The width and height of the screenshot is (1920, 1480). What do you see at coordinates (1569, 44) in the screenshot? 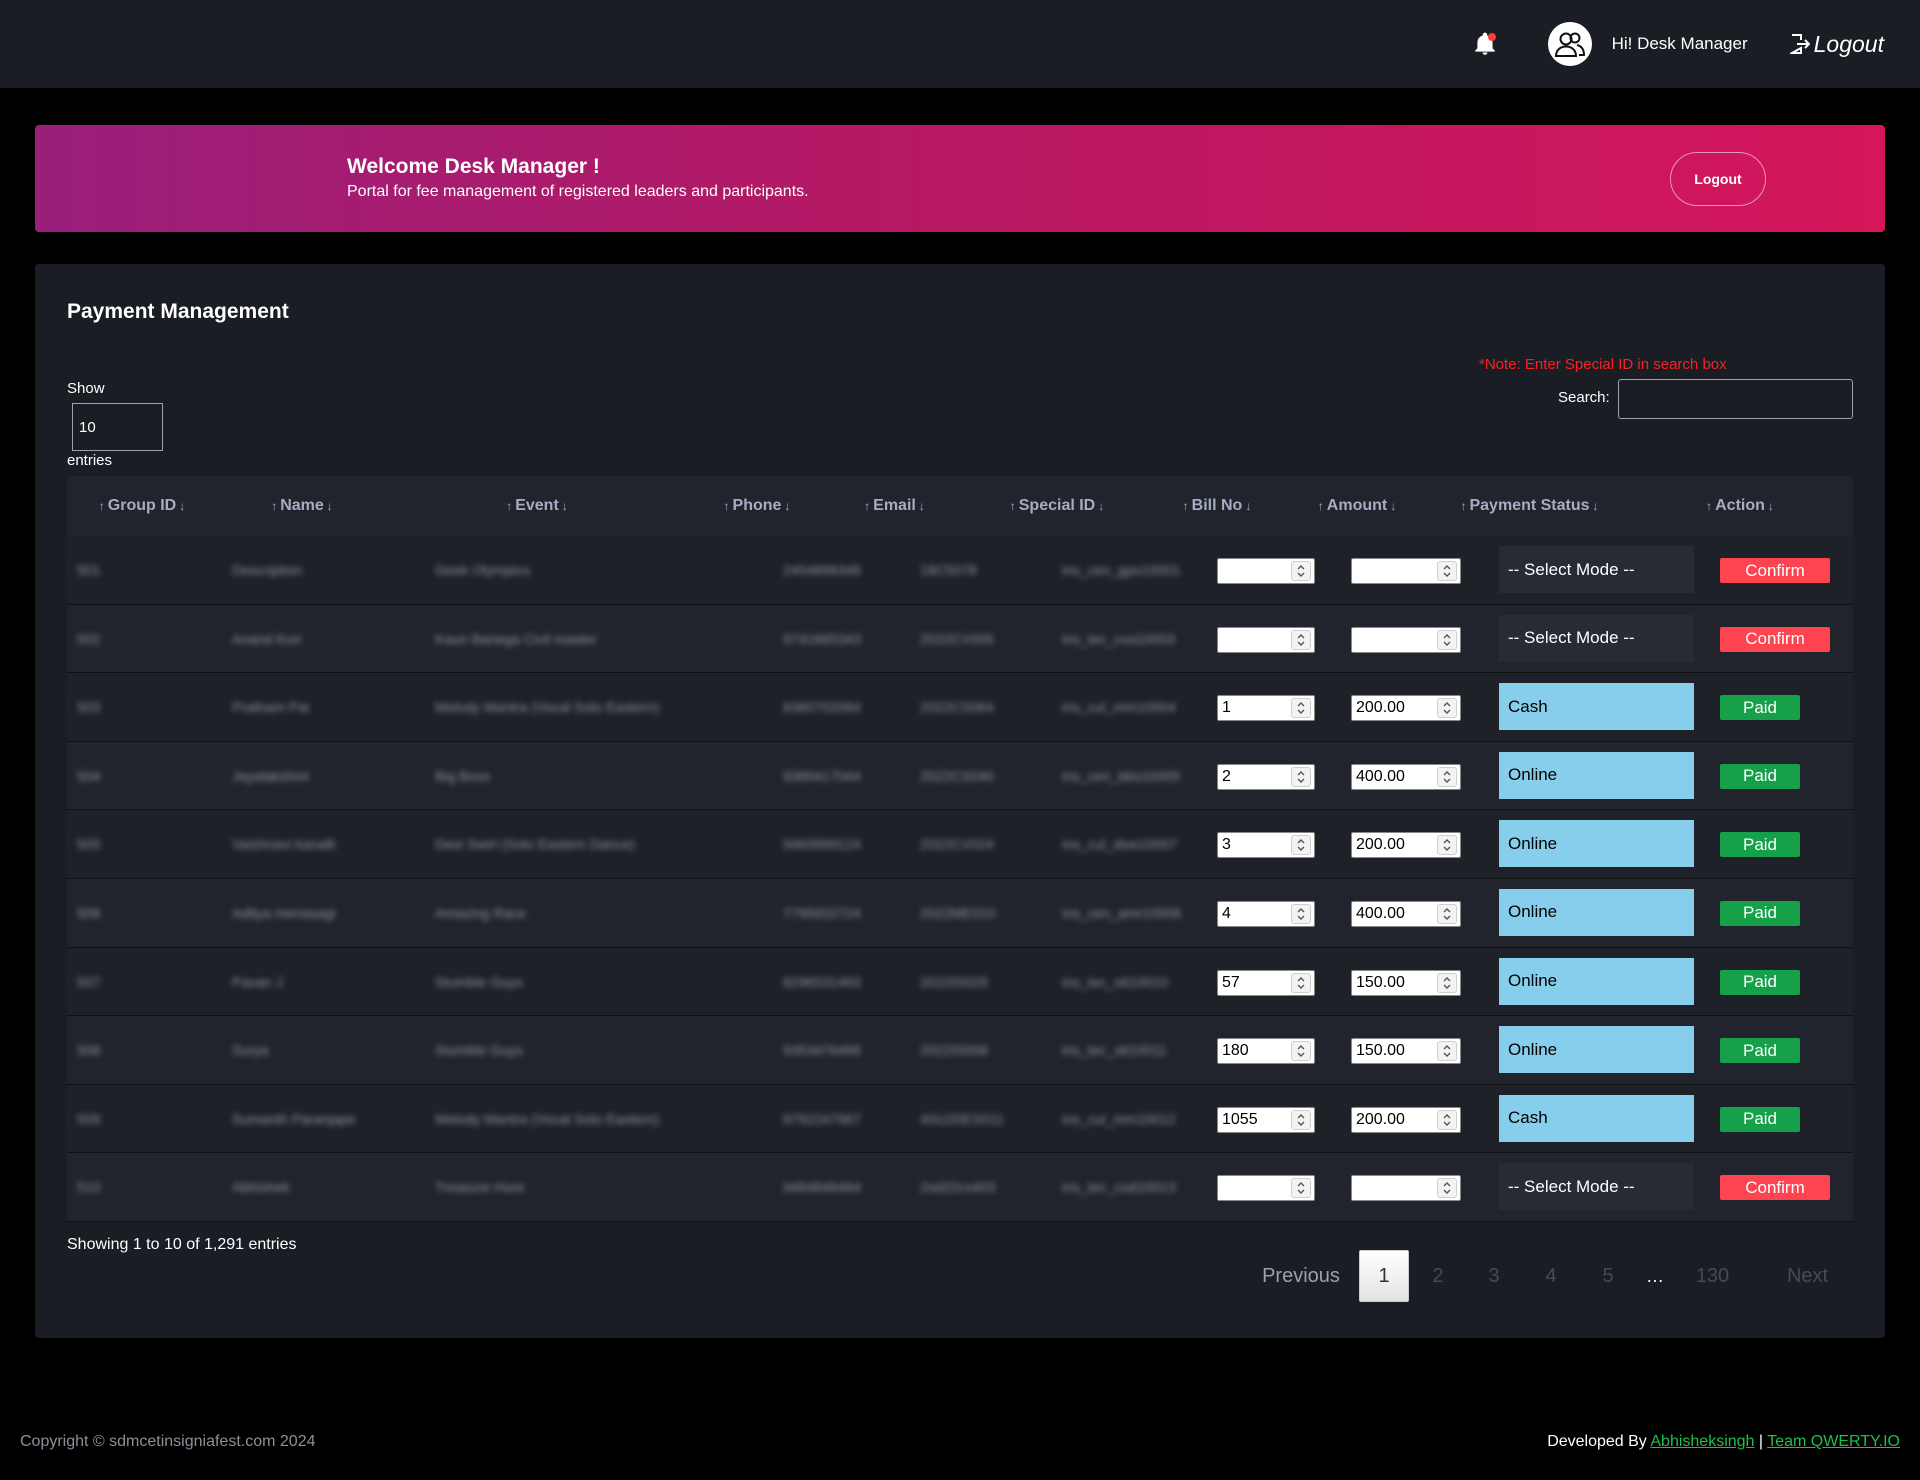
I see `user-avatar-icon` at bounding box center [1569, 44].